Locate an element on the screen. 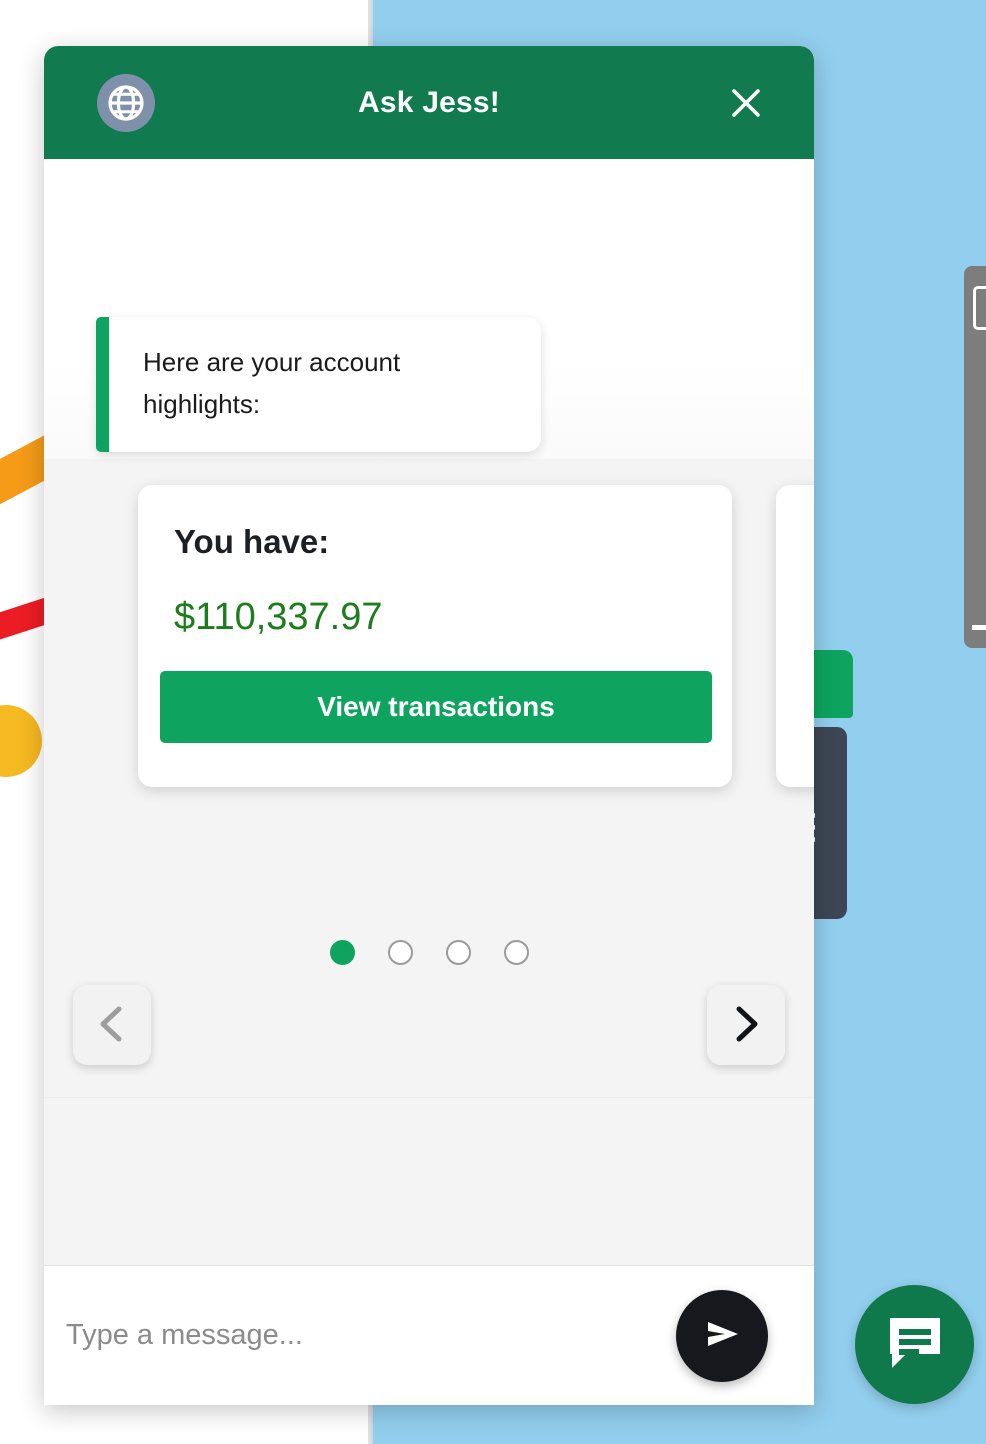  chevron-left-icon is located at coordinates (112, 1025).